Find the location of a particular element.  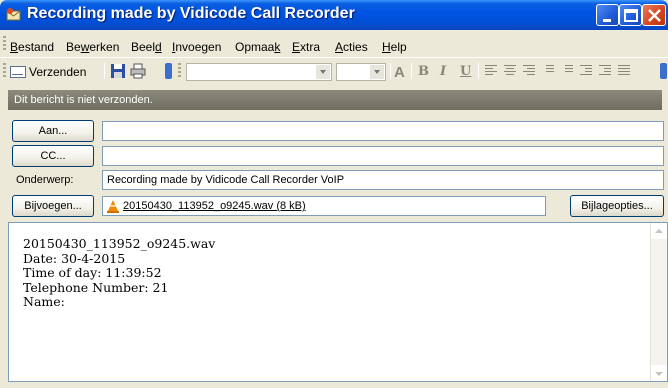

font-combo is located at coordinates (259, 72).